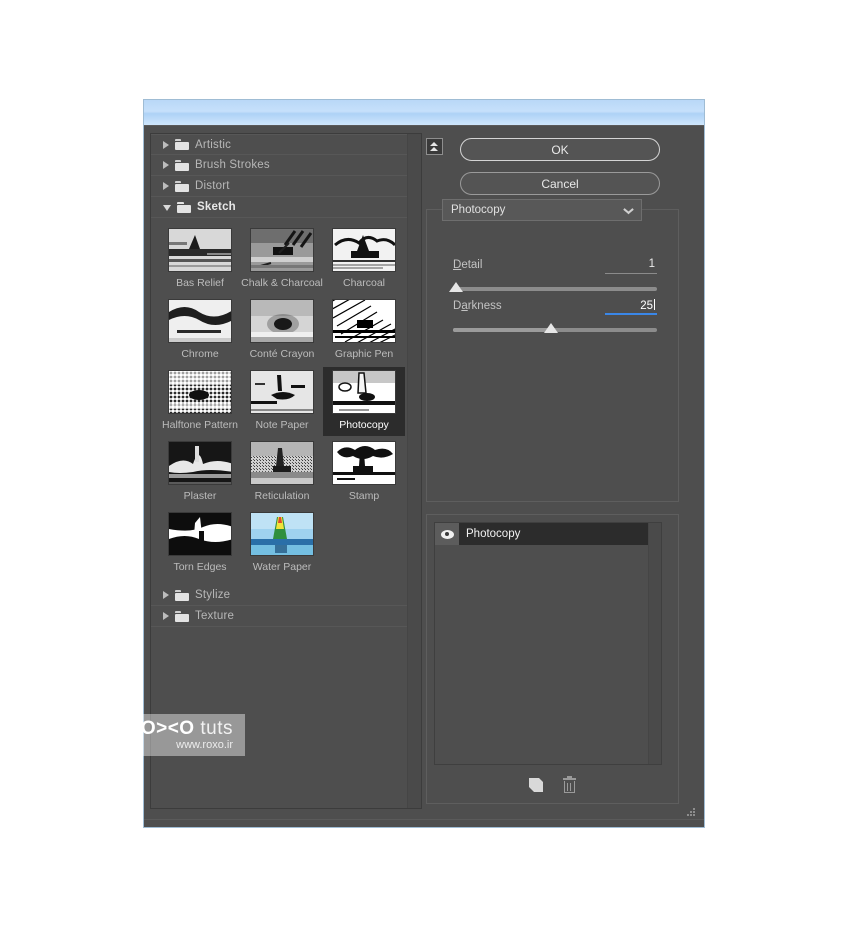 This screenshot has width=850, height=928. I want to click on cancel-button: Cancel, so click(560, 183).